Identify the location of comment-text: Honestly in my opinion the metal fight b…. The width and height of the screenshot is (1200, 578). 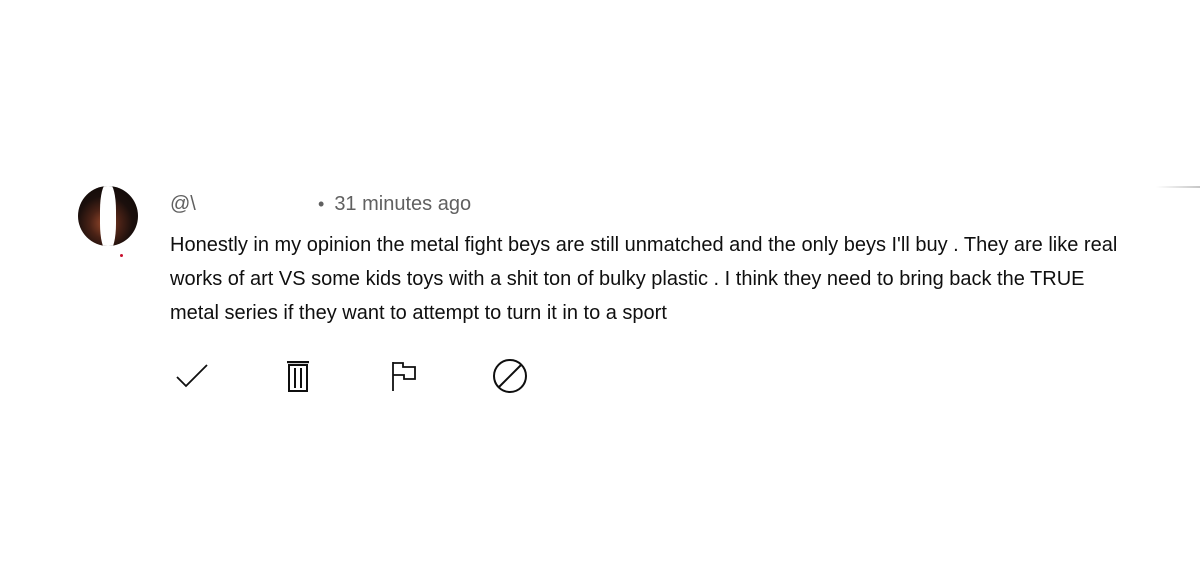
(644, 279).